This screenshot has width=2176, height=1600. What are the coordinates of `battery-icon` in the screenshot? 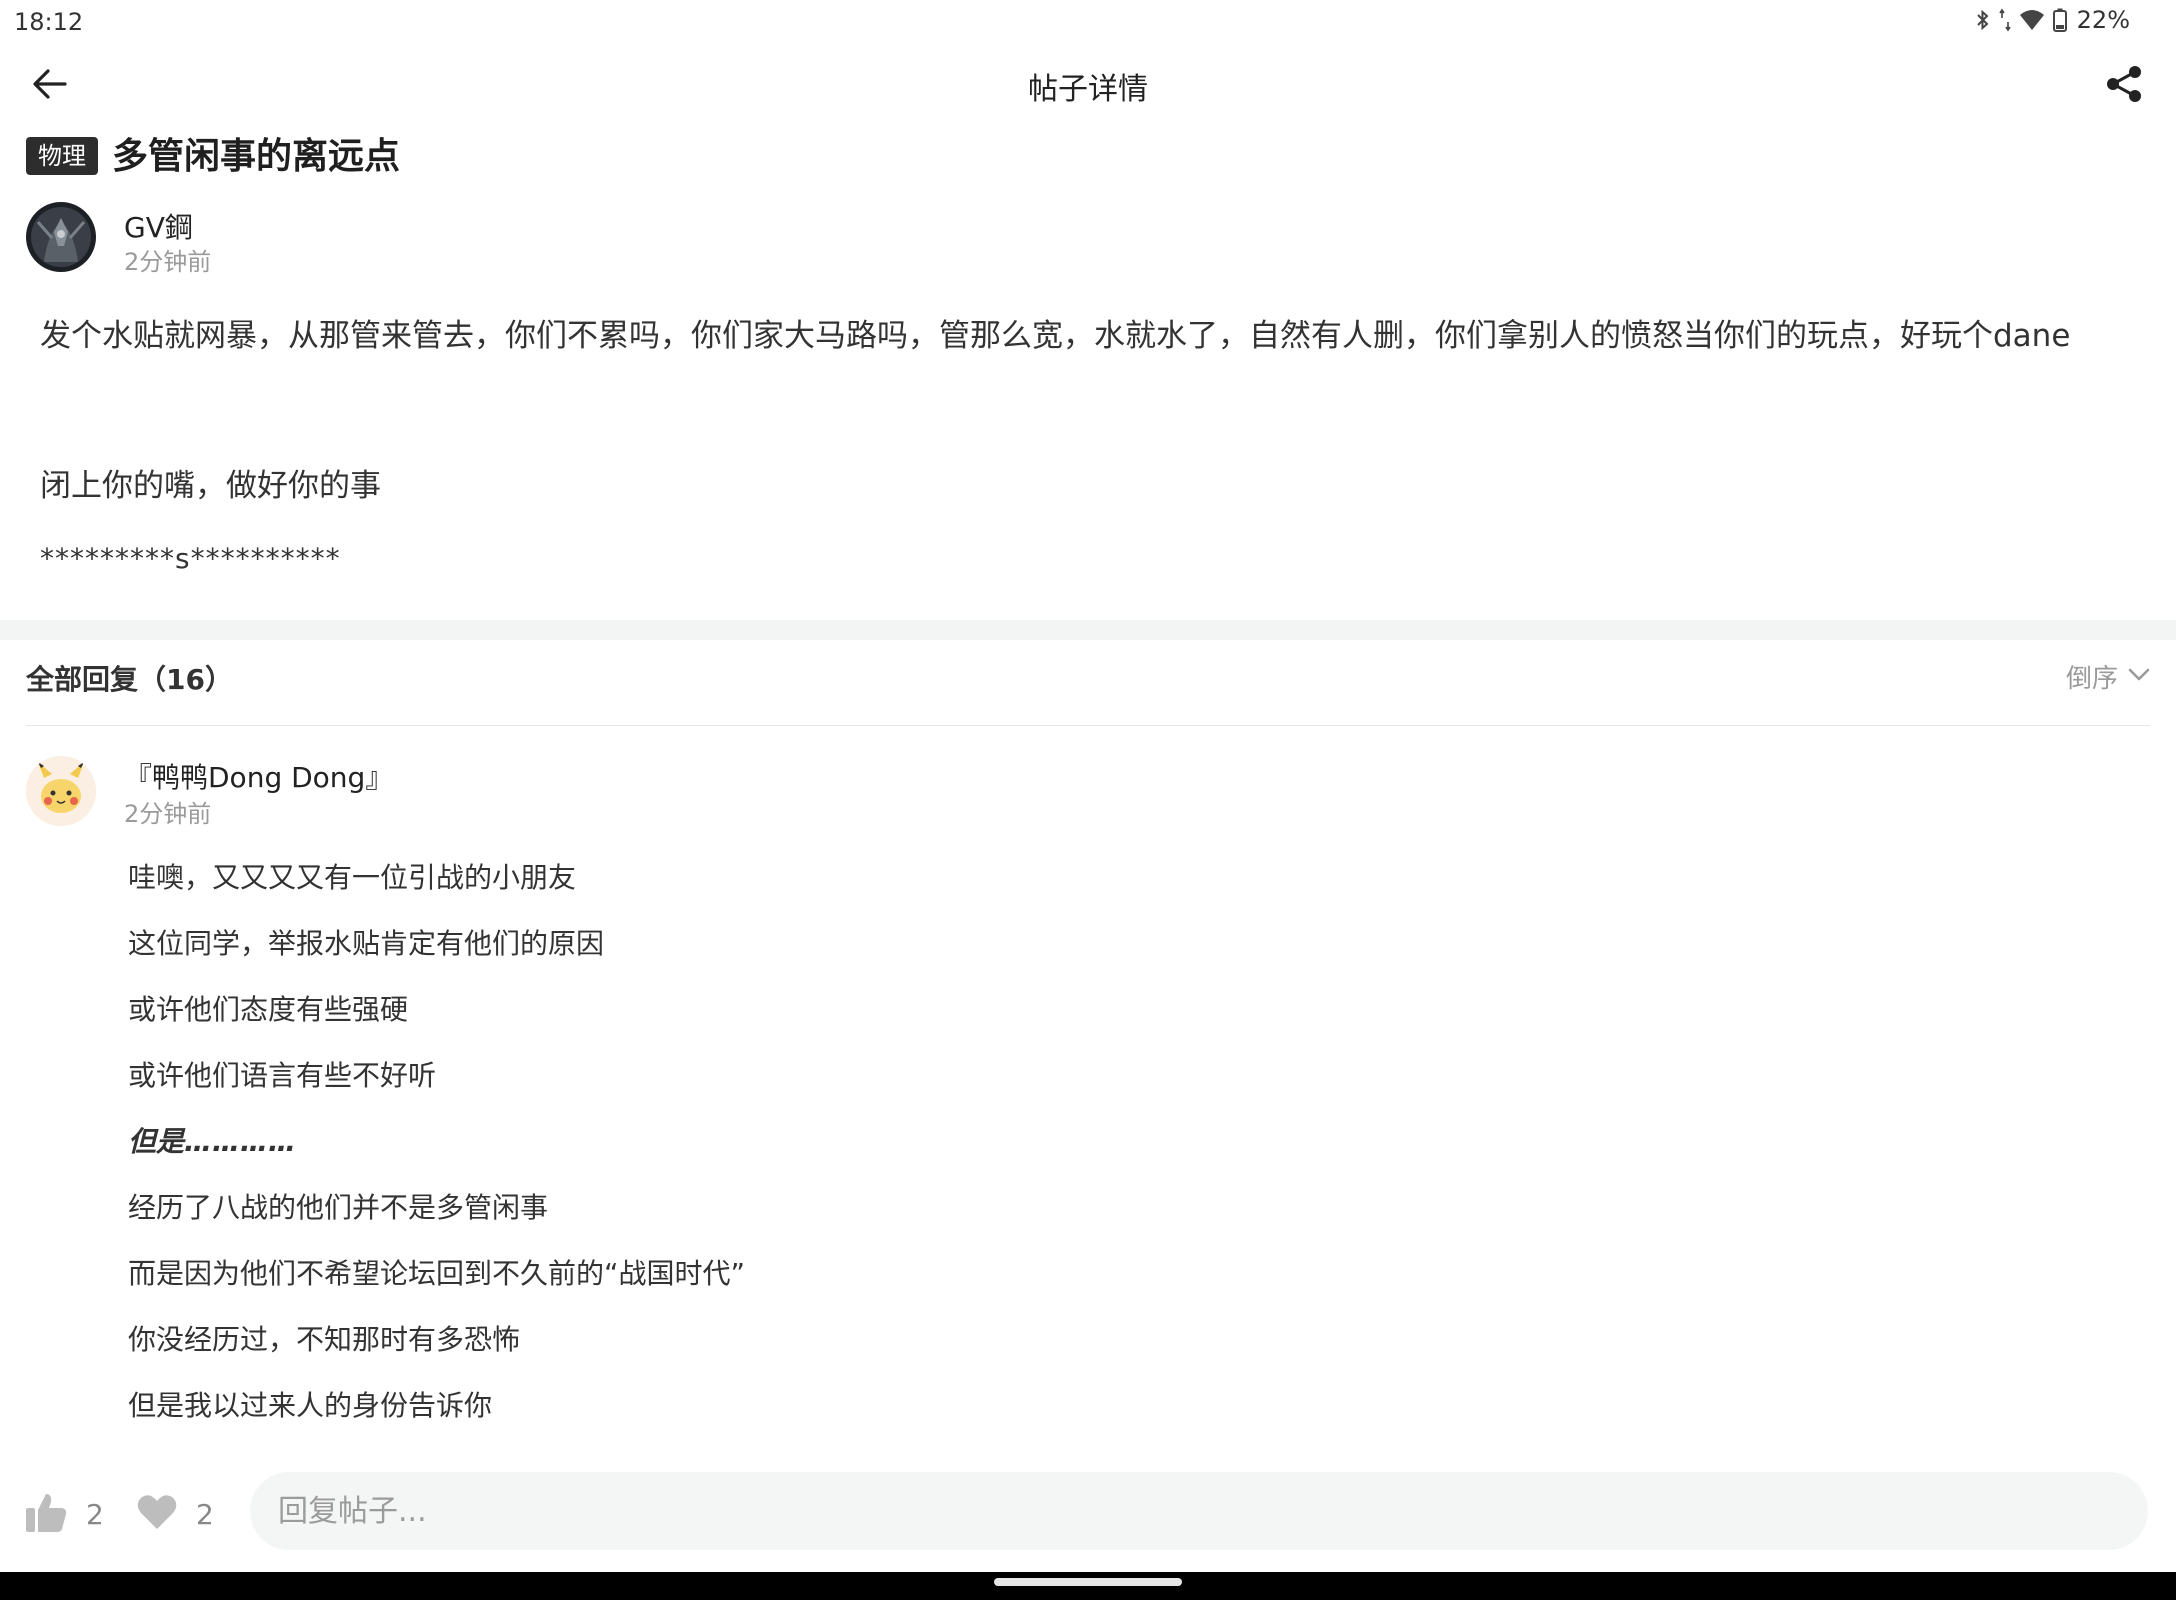 It's located at (2059, 20).